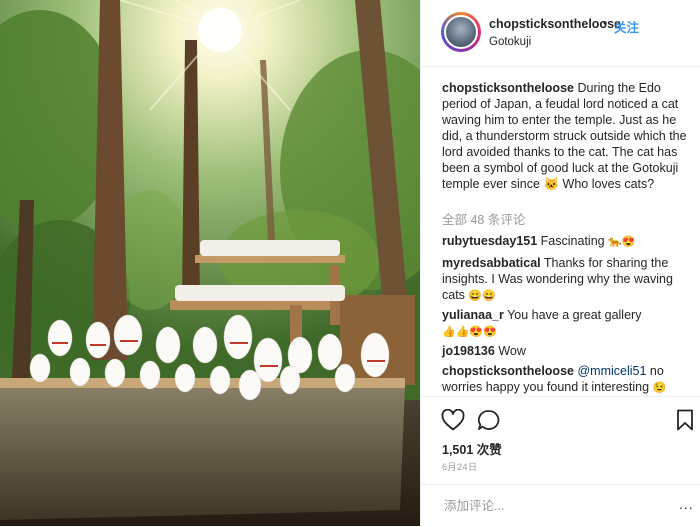  What do you see at coordinates (473, 315) in the screenshot?
I see `comment-username: yulianaa_r` at bounding box center [473, 315].